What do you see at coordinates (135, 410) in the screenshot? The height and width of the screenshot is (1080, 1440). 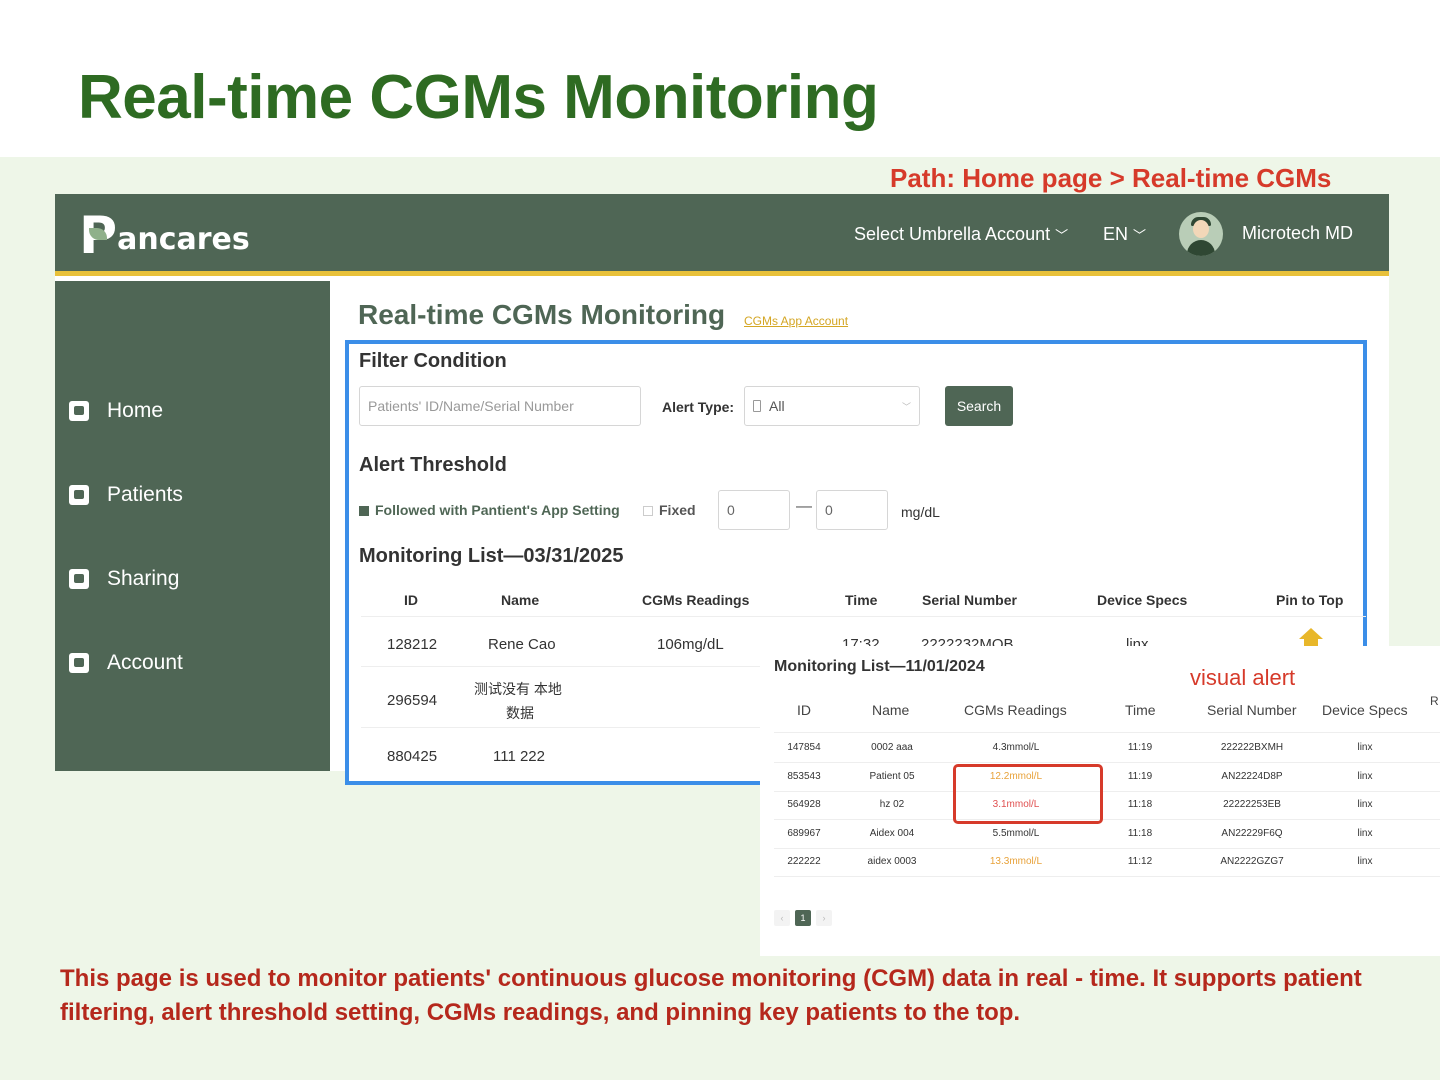 I see `sidebar-item-label: Home` at bounding box center [135, 410].